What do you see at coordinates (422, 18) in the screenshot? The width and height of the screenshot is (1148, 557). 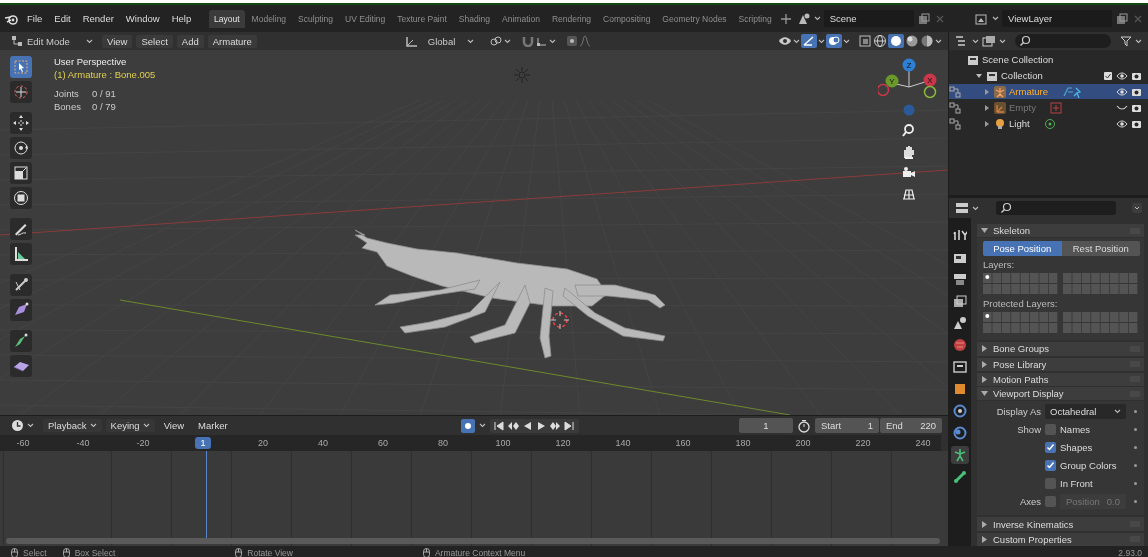 I see `workspace-tab: Texture Paint` at bounding box center [422, 18].